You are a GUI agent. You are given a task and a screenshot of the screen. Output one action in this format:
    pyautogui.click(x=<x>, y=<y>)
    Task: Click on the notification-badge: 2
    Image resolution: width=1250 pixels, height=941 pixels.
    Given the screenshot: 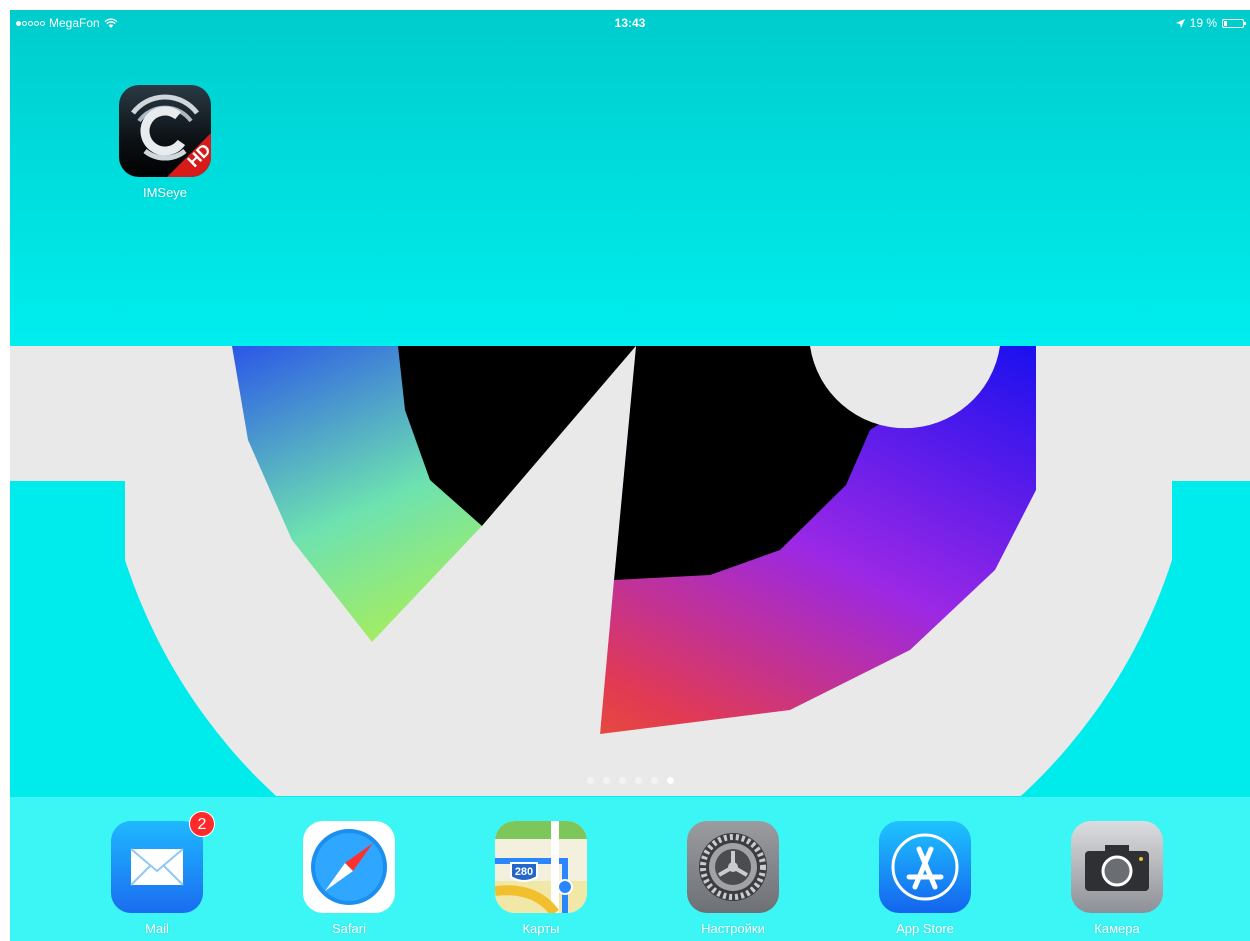 What is the action you would take?
    pyautogui.click(x=202, y=824)
    